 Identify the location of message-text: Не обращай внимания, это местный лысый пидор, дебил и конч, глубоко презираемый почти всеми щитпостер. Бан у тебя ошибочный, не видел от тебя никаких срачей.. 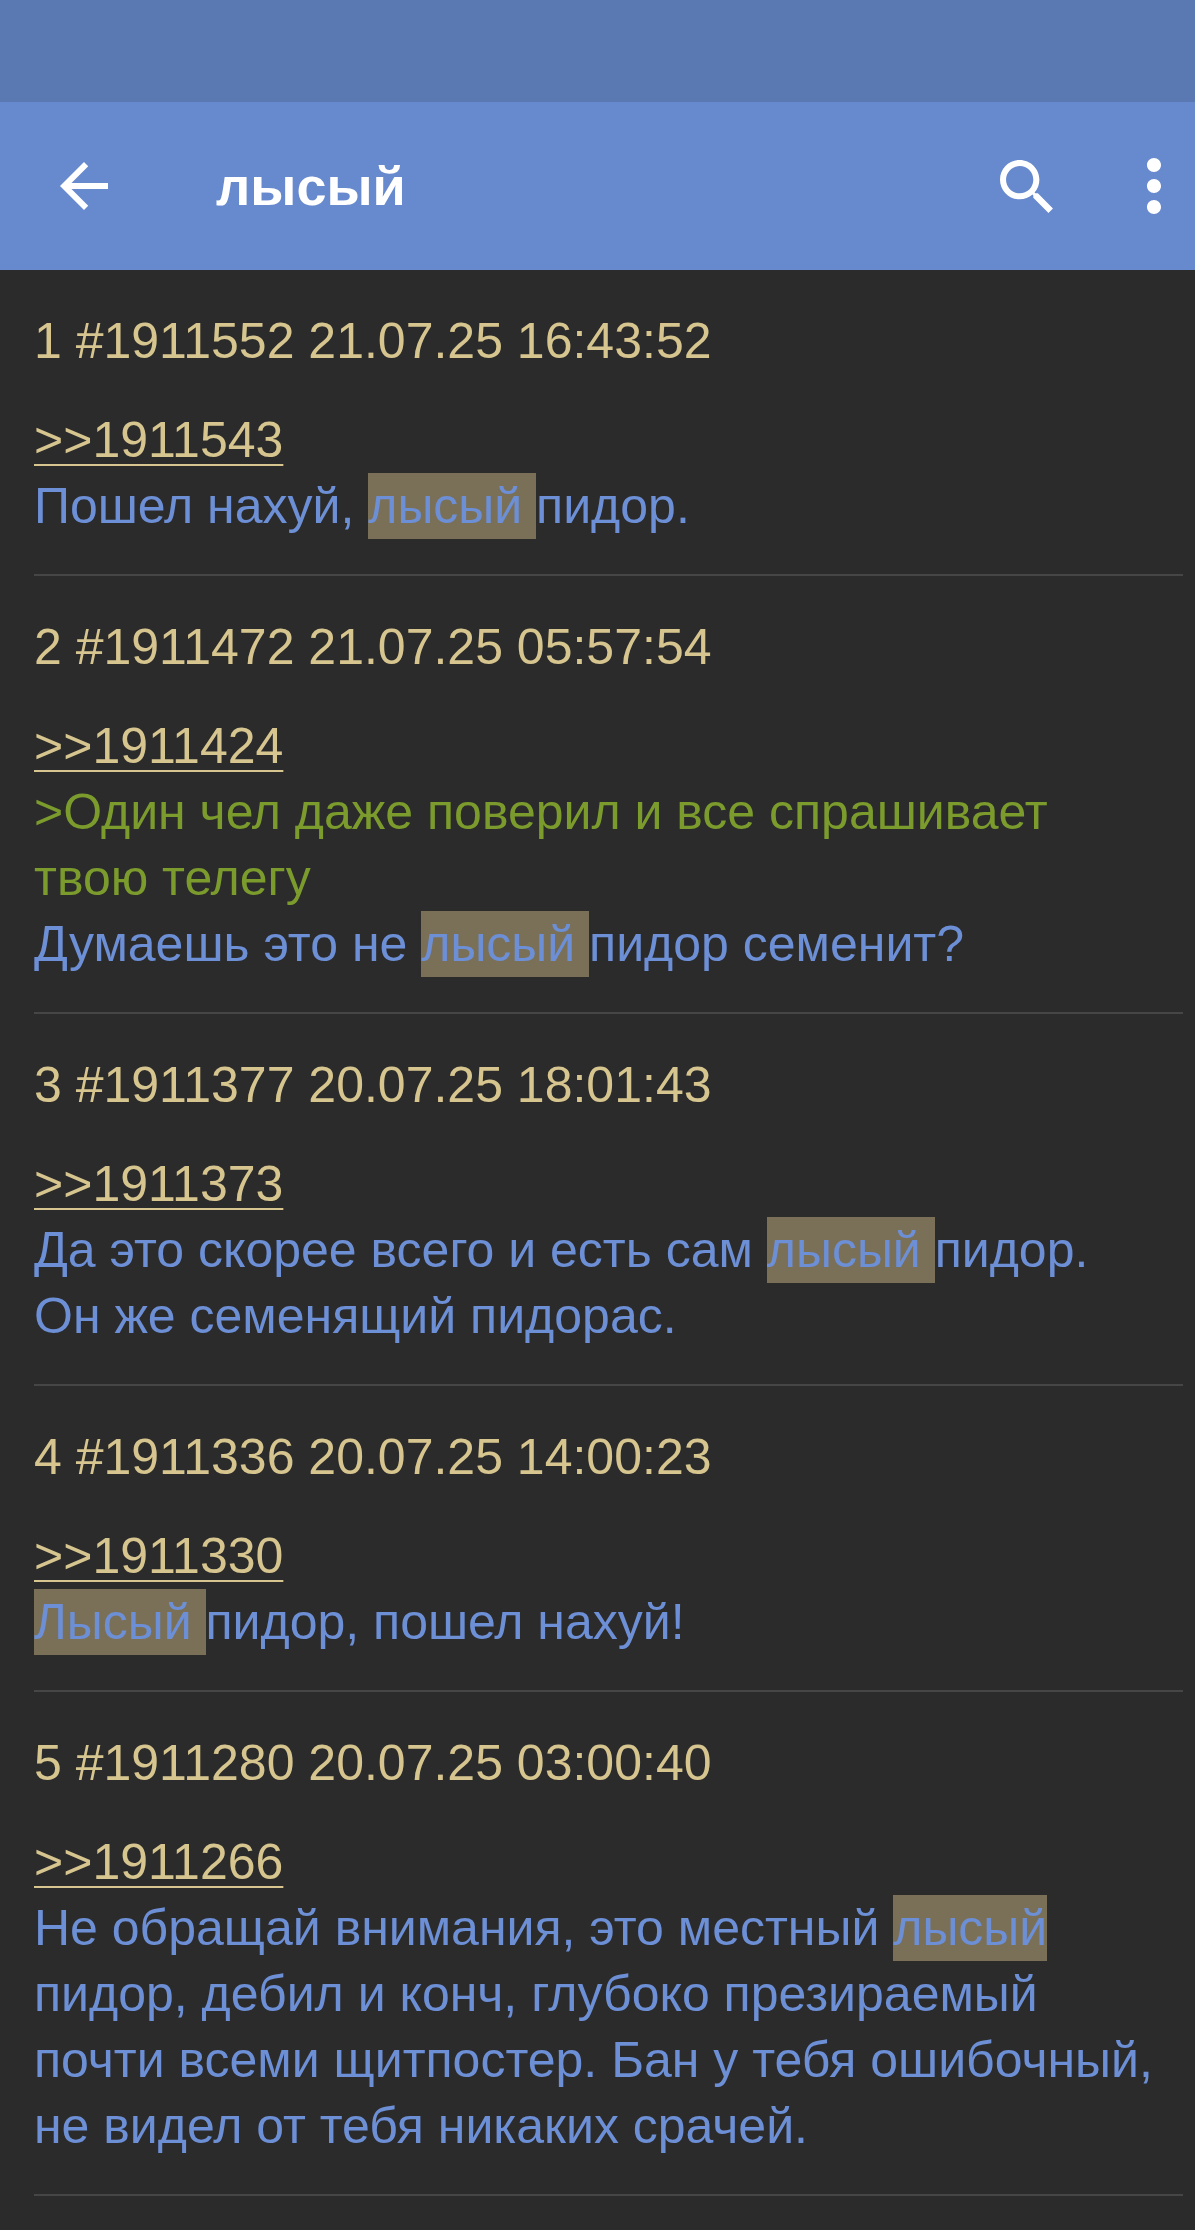
(602, 2027).